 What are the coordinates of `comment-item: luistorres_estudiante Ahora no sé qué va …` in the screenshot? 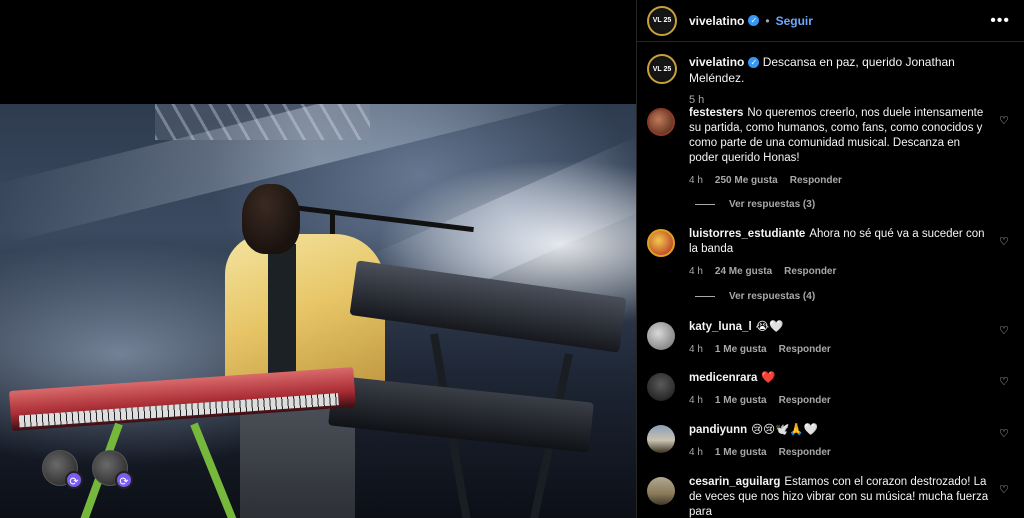 It's located at (830, 253).